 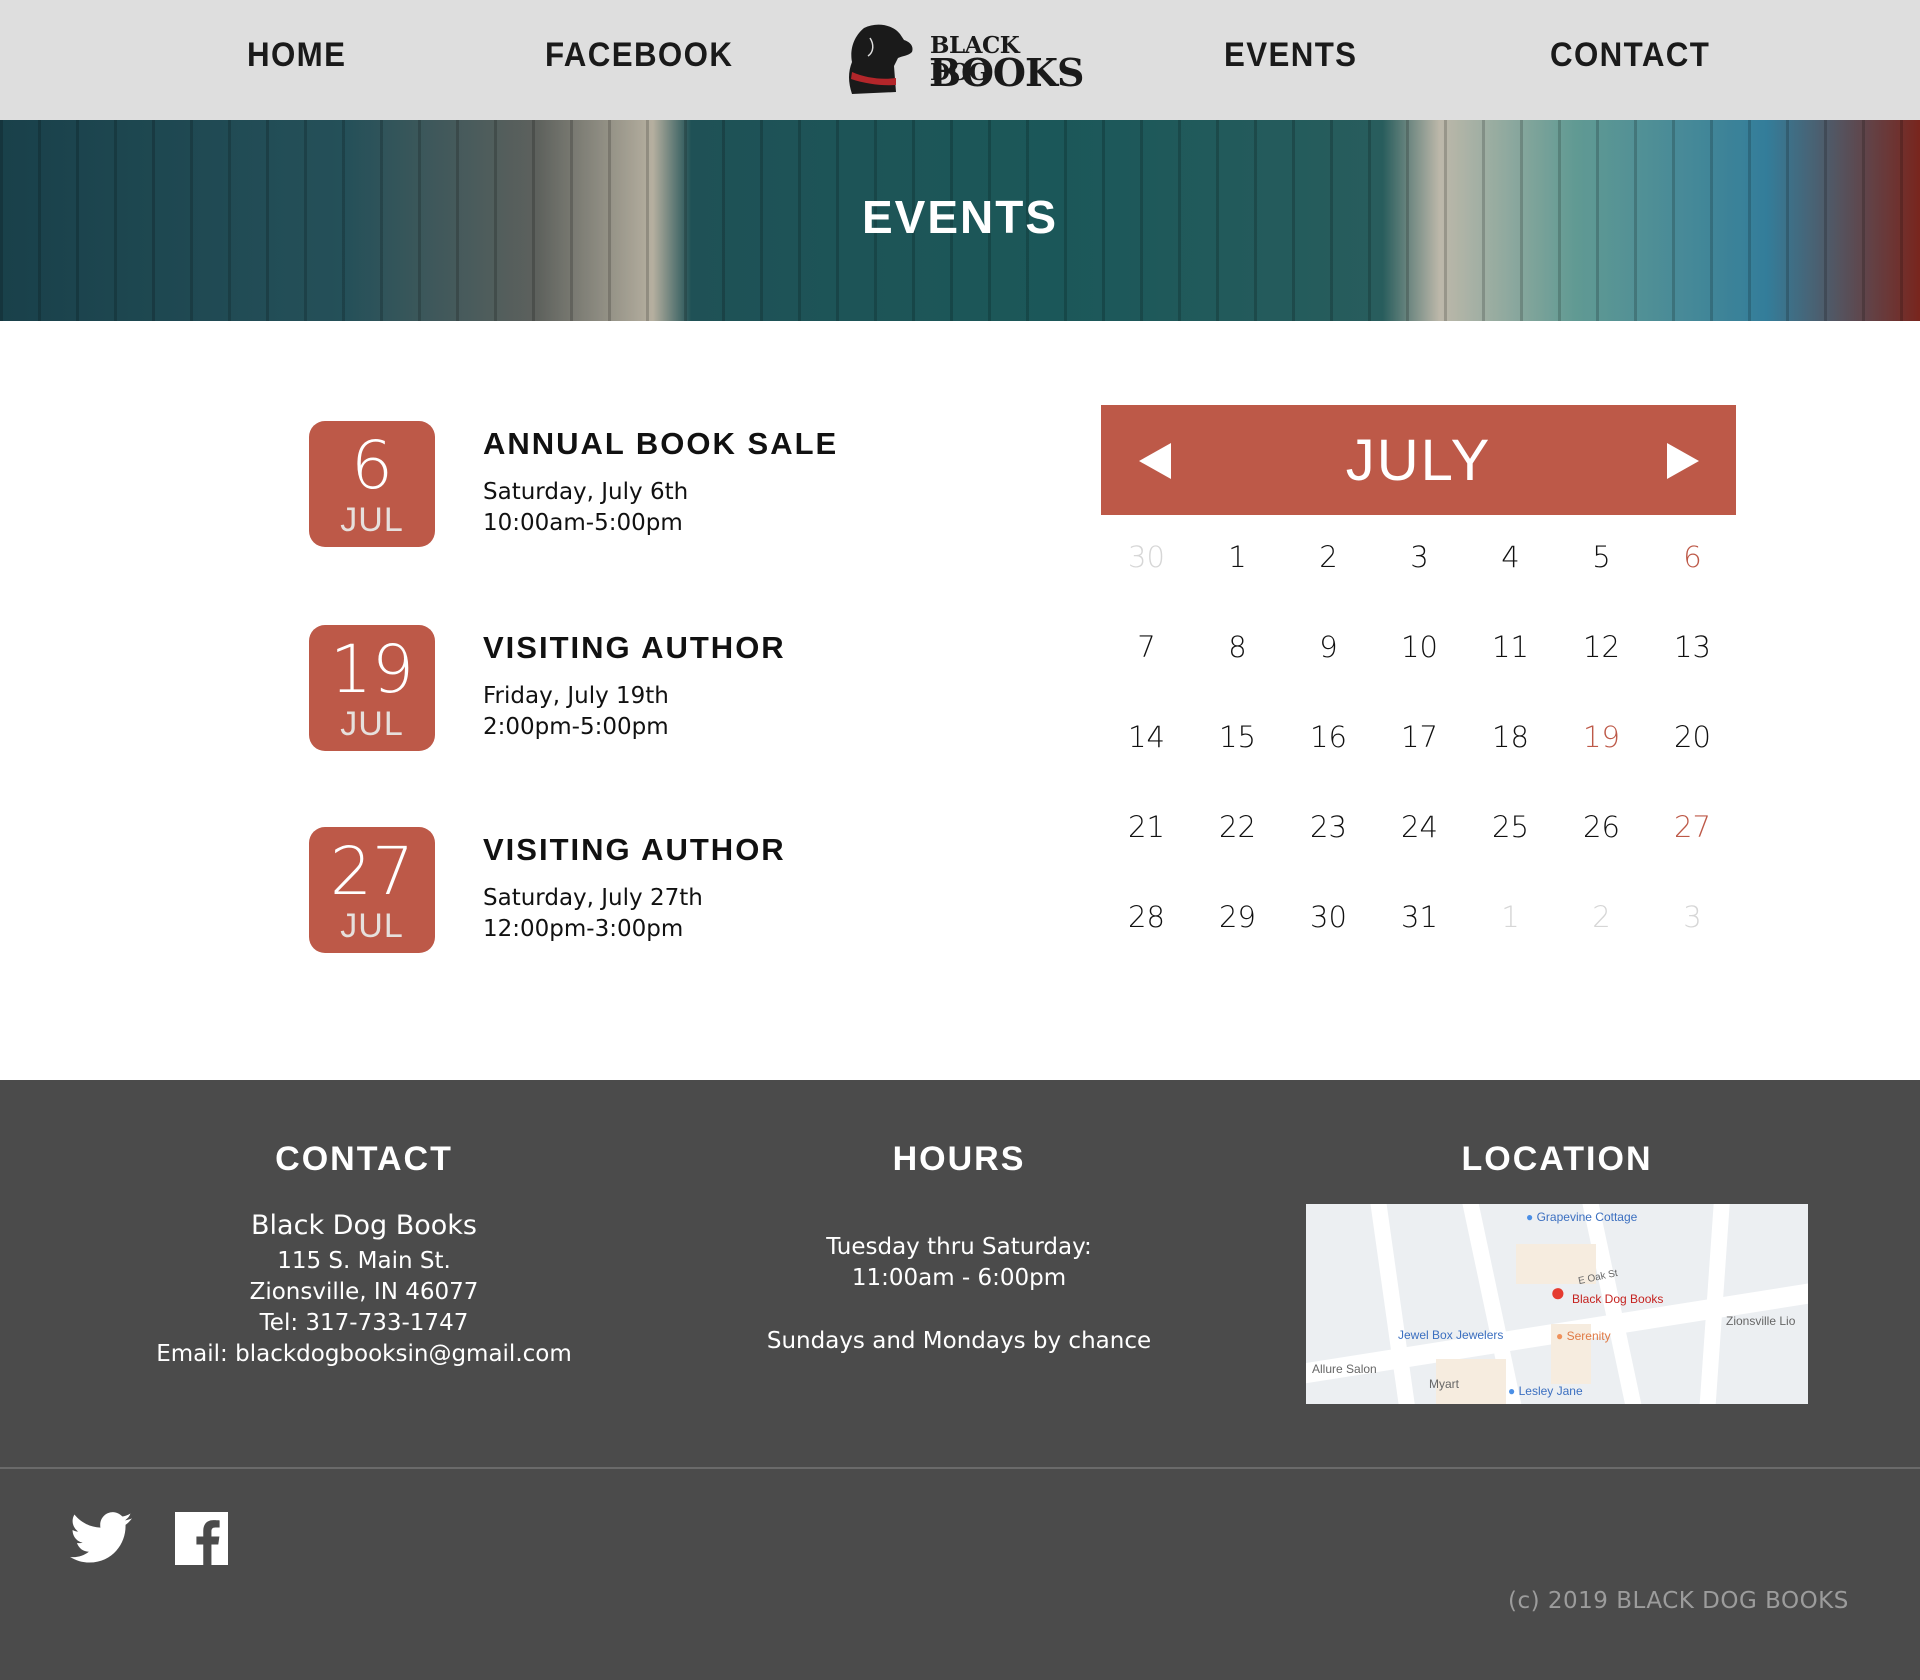 What do you see at coordinates (960, 1468) in the screenshot?
I see `footer-divider` at bounding box center [960, 1468].